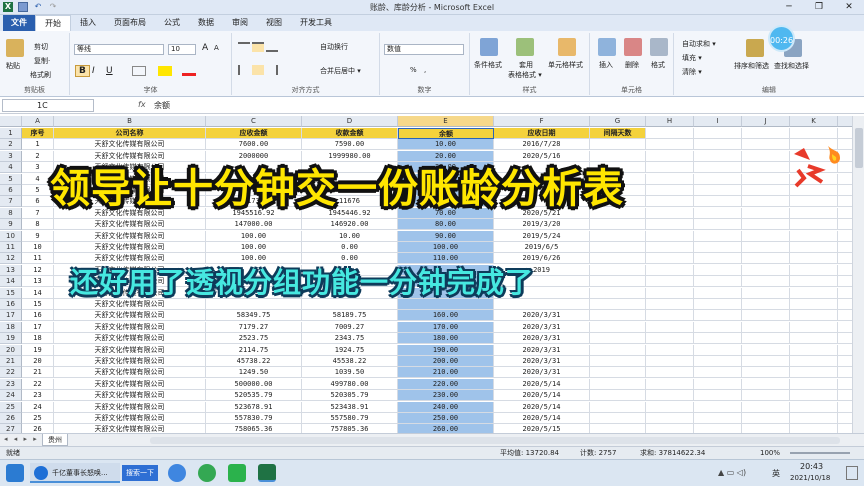 The image size is (864, 486). What do you see at coordinates (267, 473) in the screenshot?
I see `excel-taskbar-icon` at bounding box center [267, 473].